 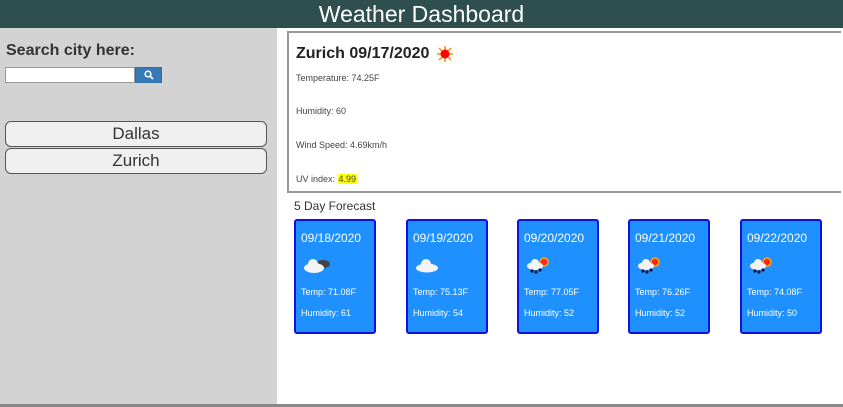 What do you see at coordinates (70, 75) in the screenshot?
I see `search-input` at bounding box center [70, 75].